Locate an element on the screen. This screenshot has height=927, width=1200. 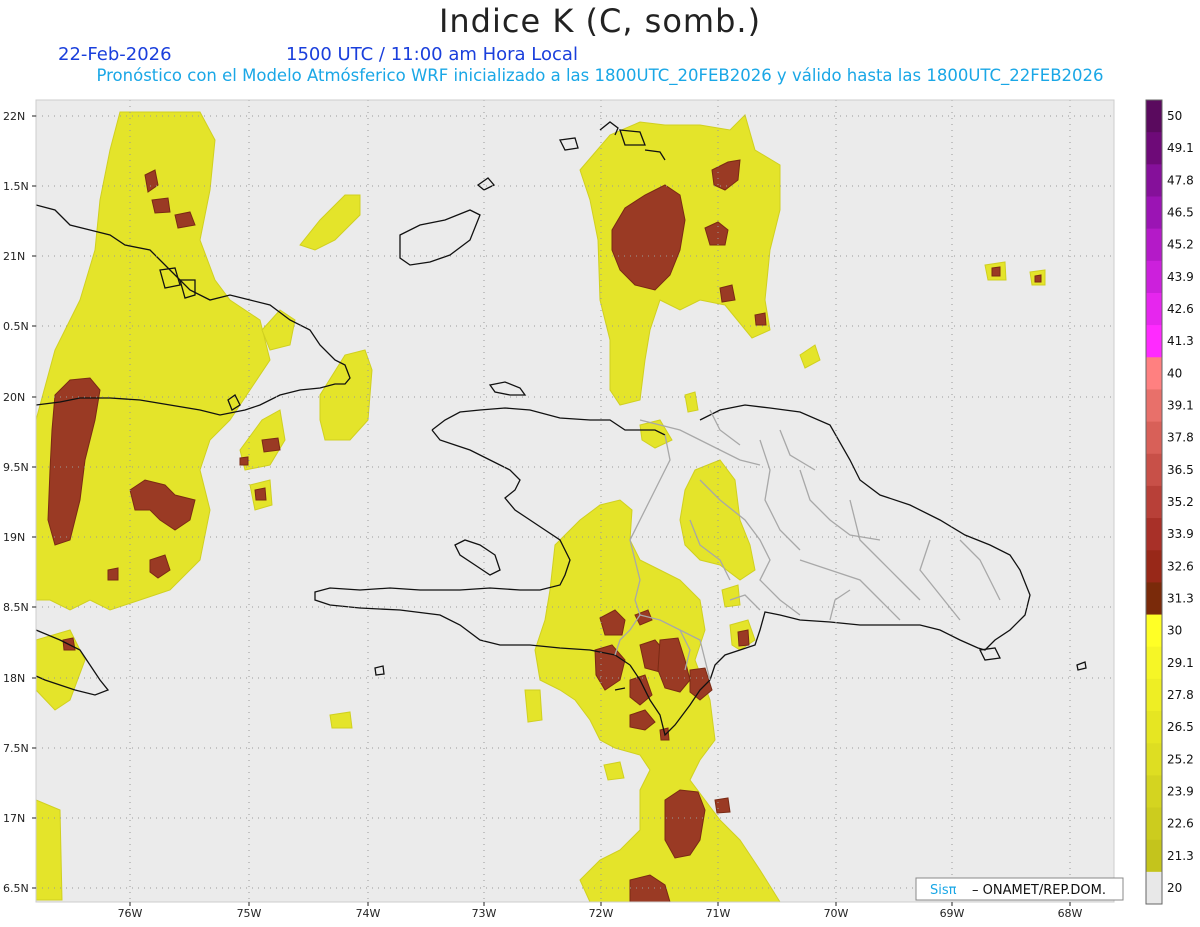
lon-label: 68W is located at coordinates (1070, 913).